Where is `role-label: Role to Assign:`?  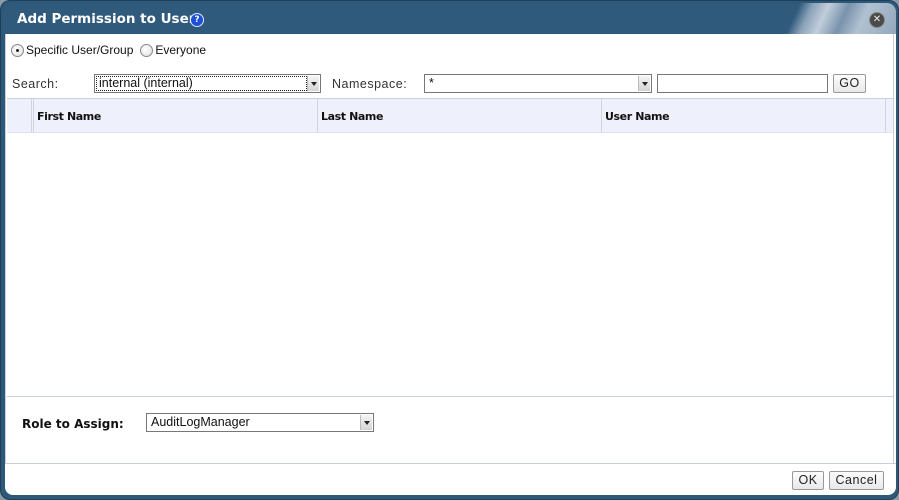
role-label: Role to Assign: is located at coordinates (73, 424).